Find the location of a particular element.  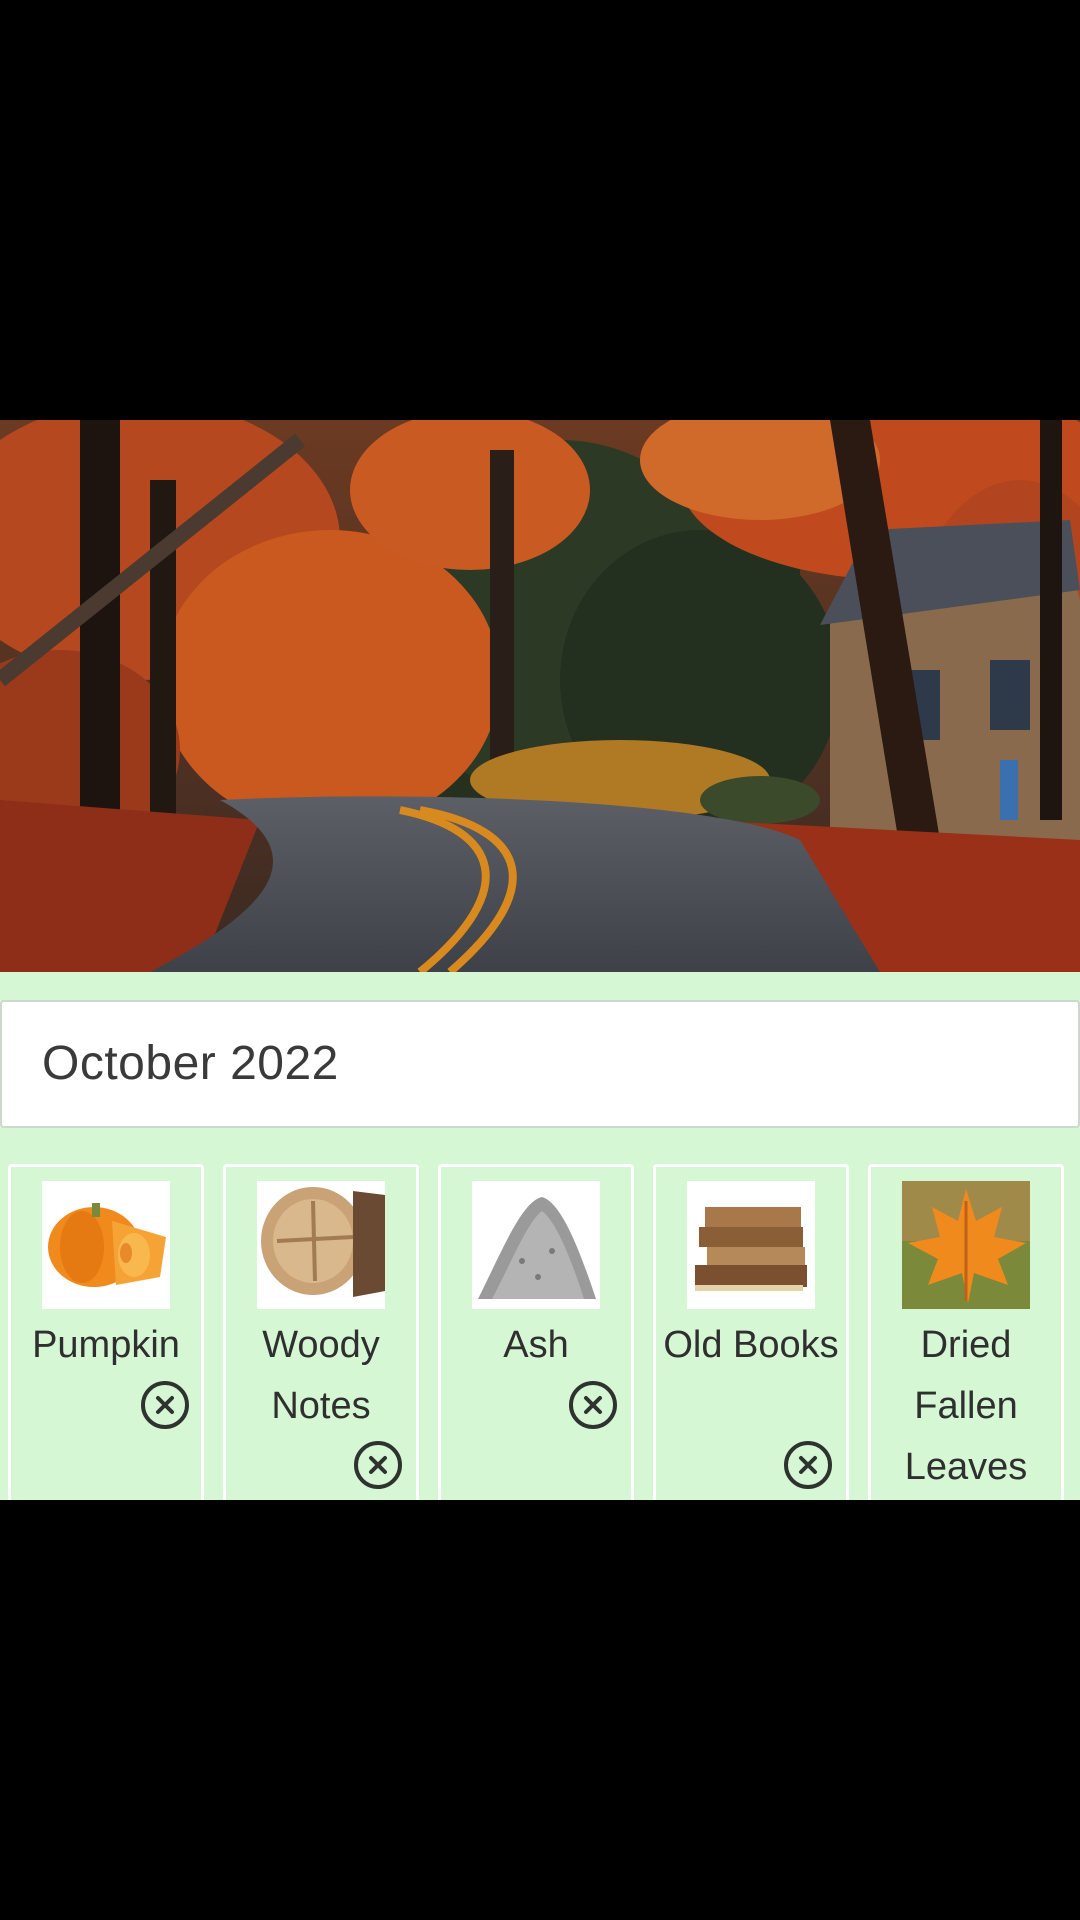

maple-leaf-image is located at coordinates (966, 1245).